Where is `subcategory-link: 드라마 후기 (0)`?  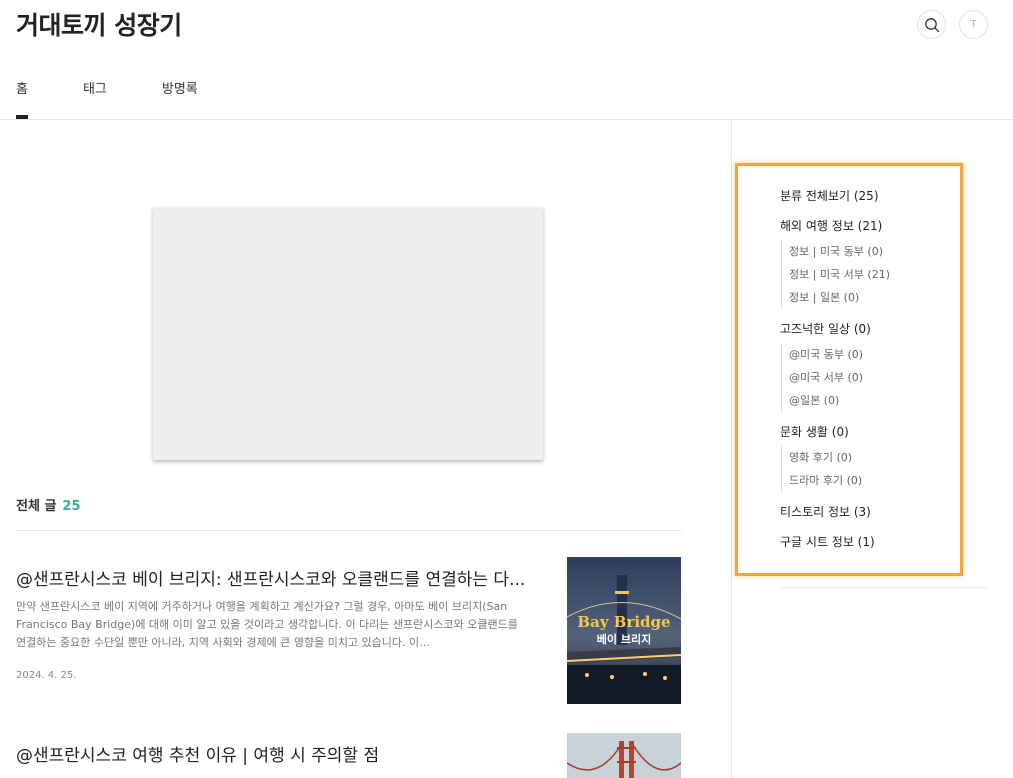
subcategory-link: 드라마 후기 (0) is located at coordinates (884, 480).